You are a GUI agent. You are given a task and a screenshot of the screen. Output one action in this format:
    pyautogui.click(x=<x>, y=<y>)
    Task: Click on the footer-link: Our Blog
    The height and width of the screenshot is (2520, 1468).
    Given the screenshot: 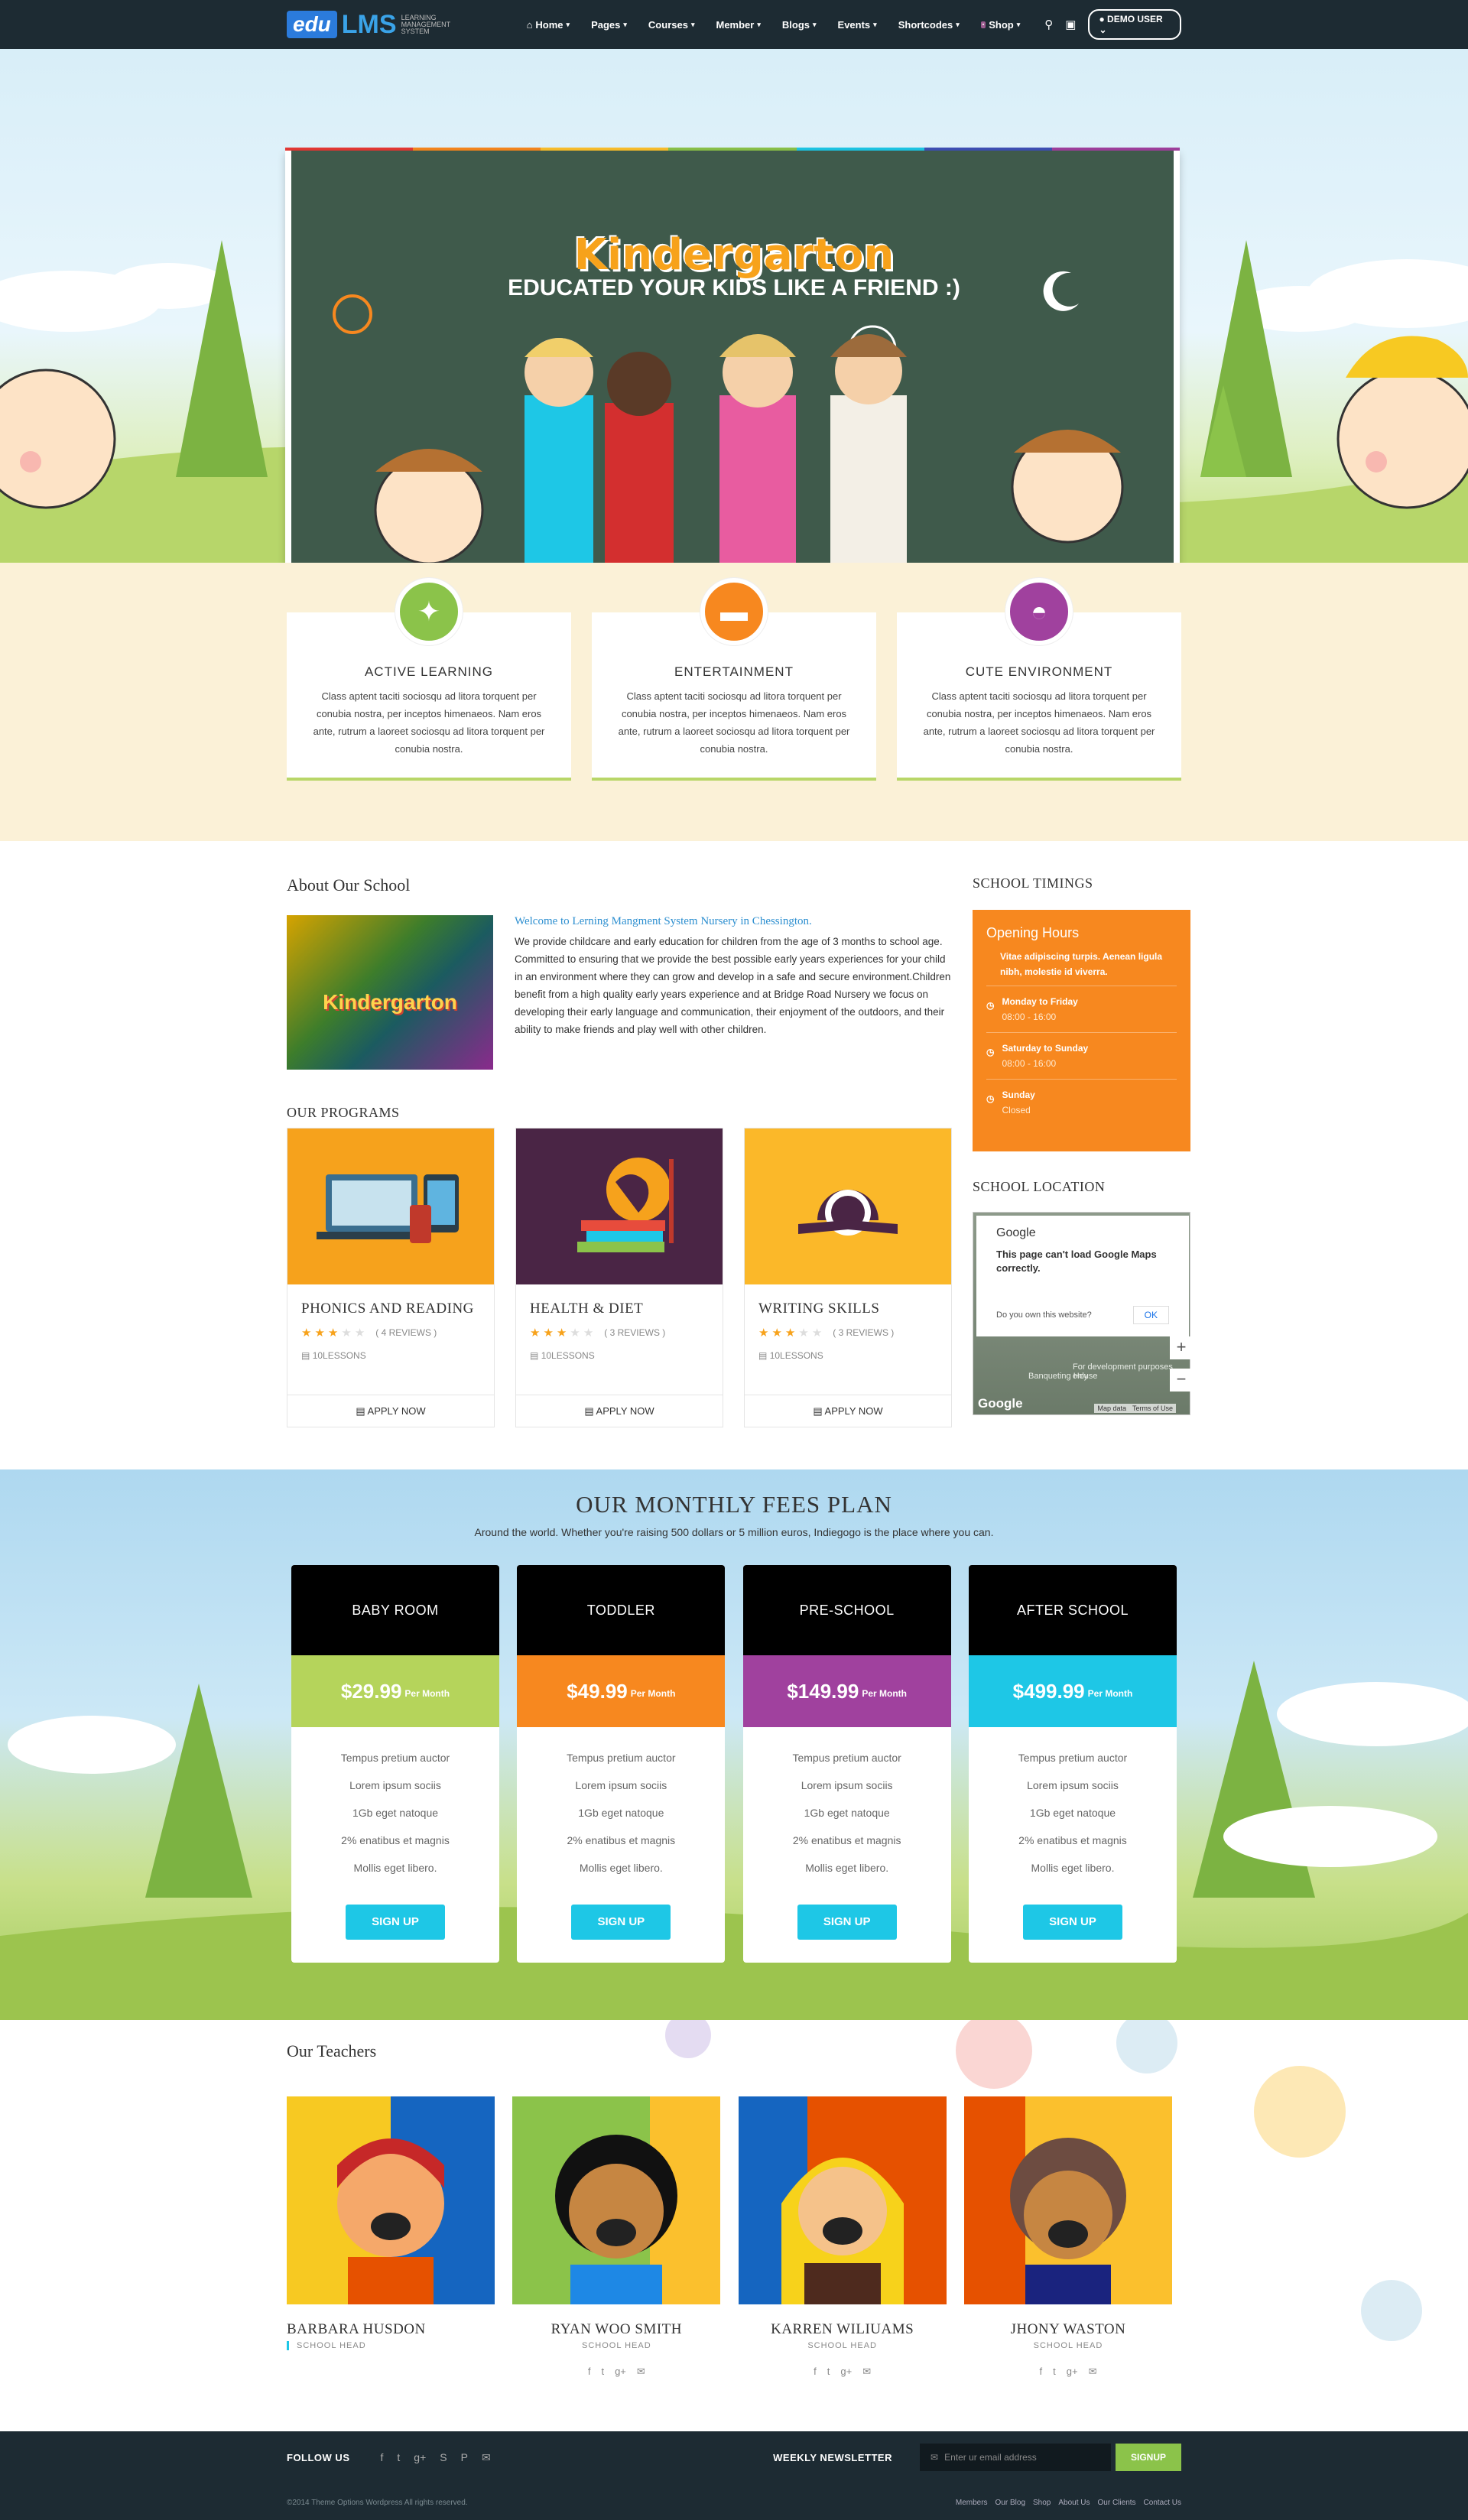 What is the action you would take?
    pyautogui.click(x=1010, y=2503)
    